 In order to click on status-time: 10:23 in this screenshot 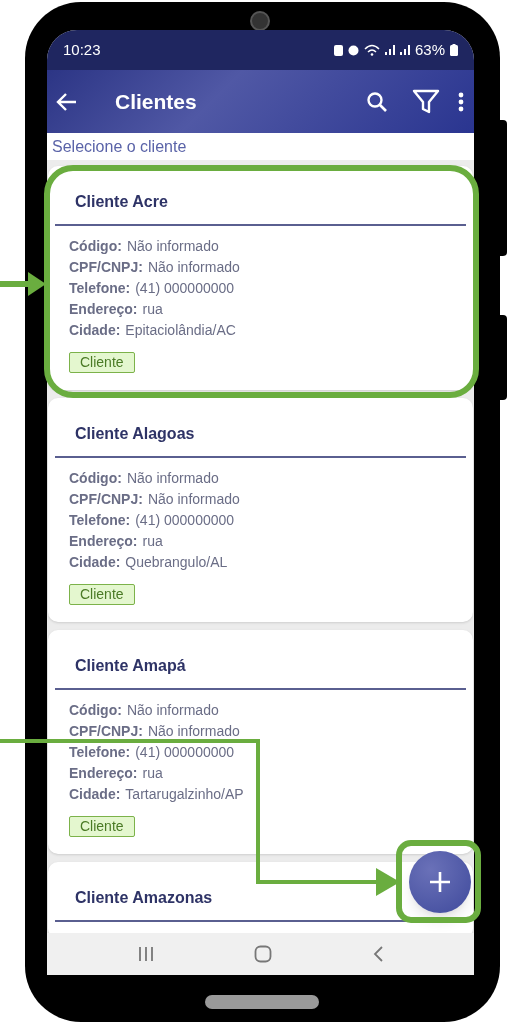, I will do `click(82, 49)`.